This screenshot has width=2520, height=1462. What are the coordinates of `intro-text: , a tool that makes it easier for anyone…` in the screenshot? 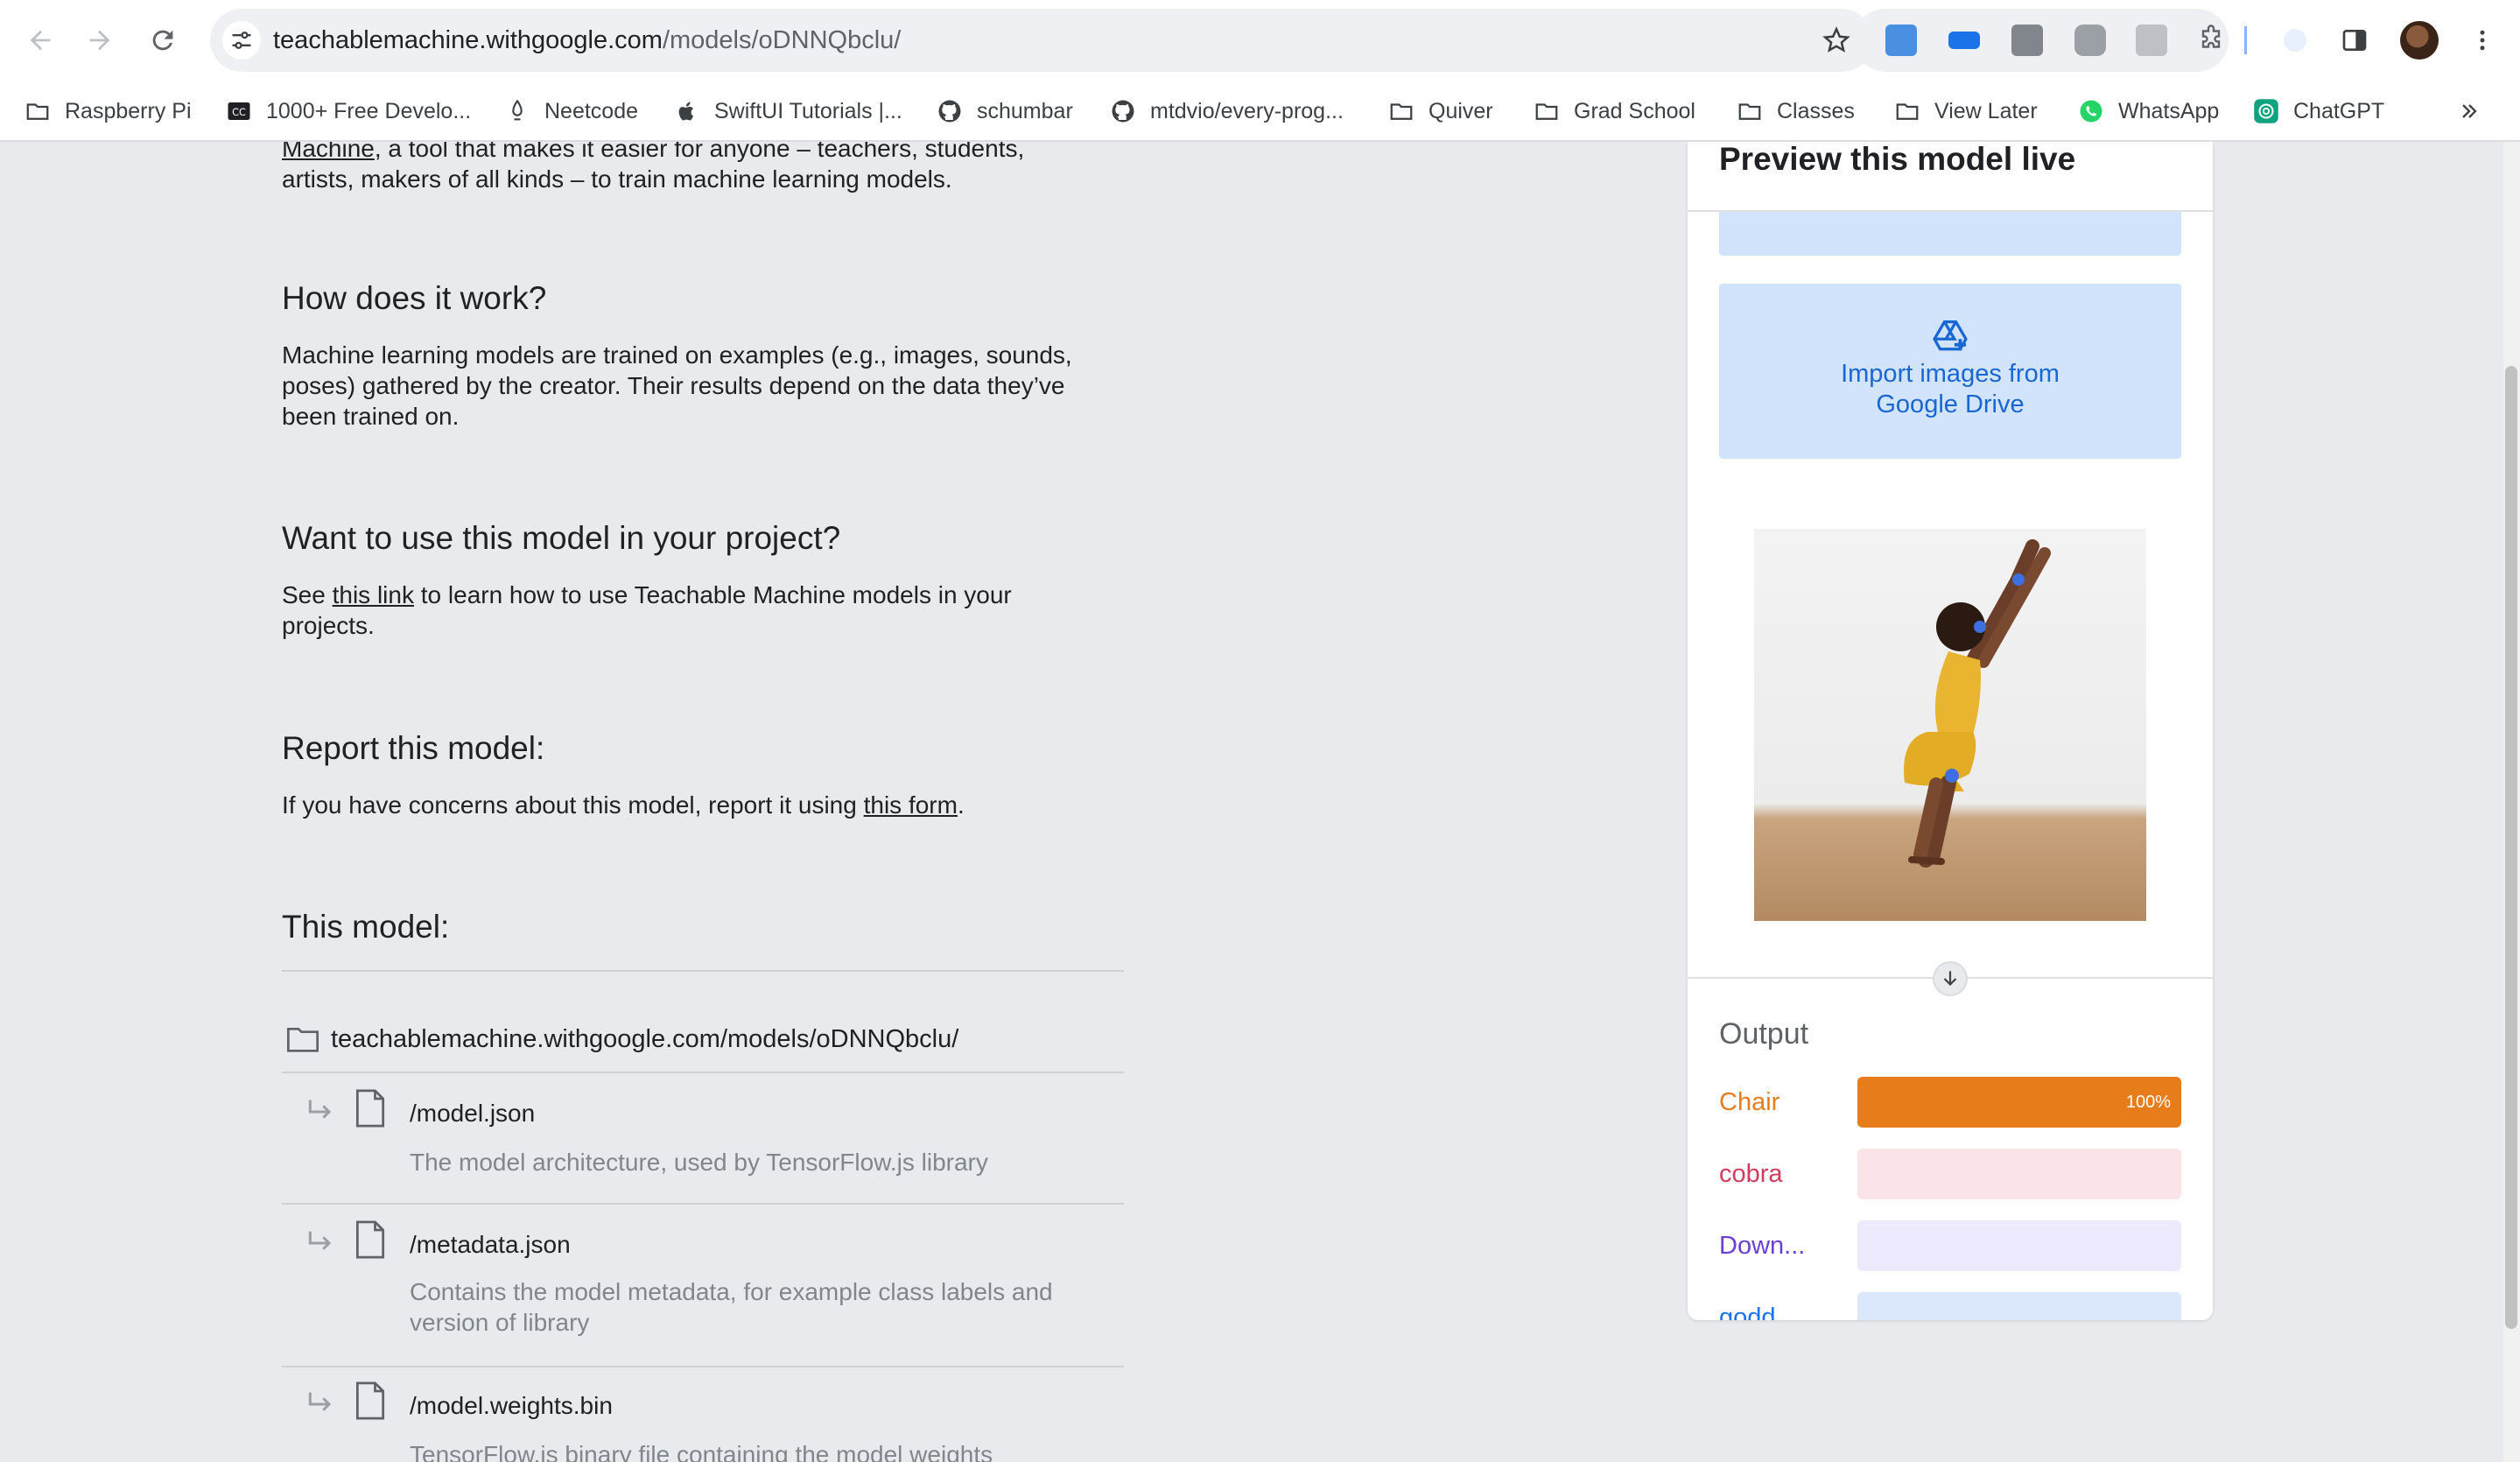 It's located at (699, 152).